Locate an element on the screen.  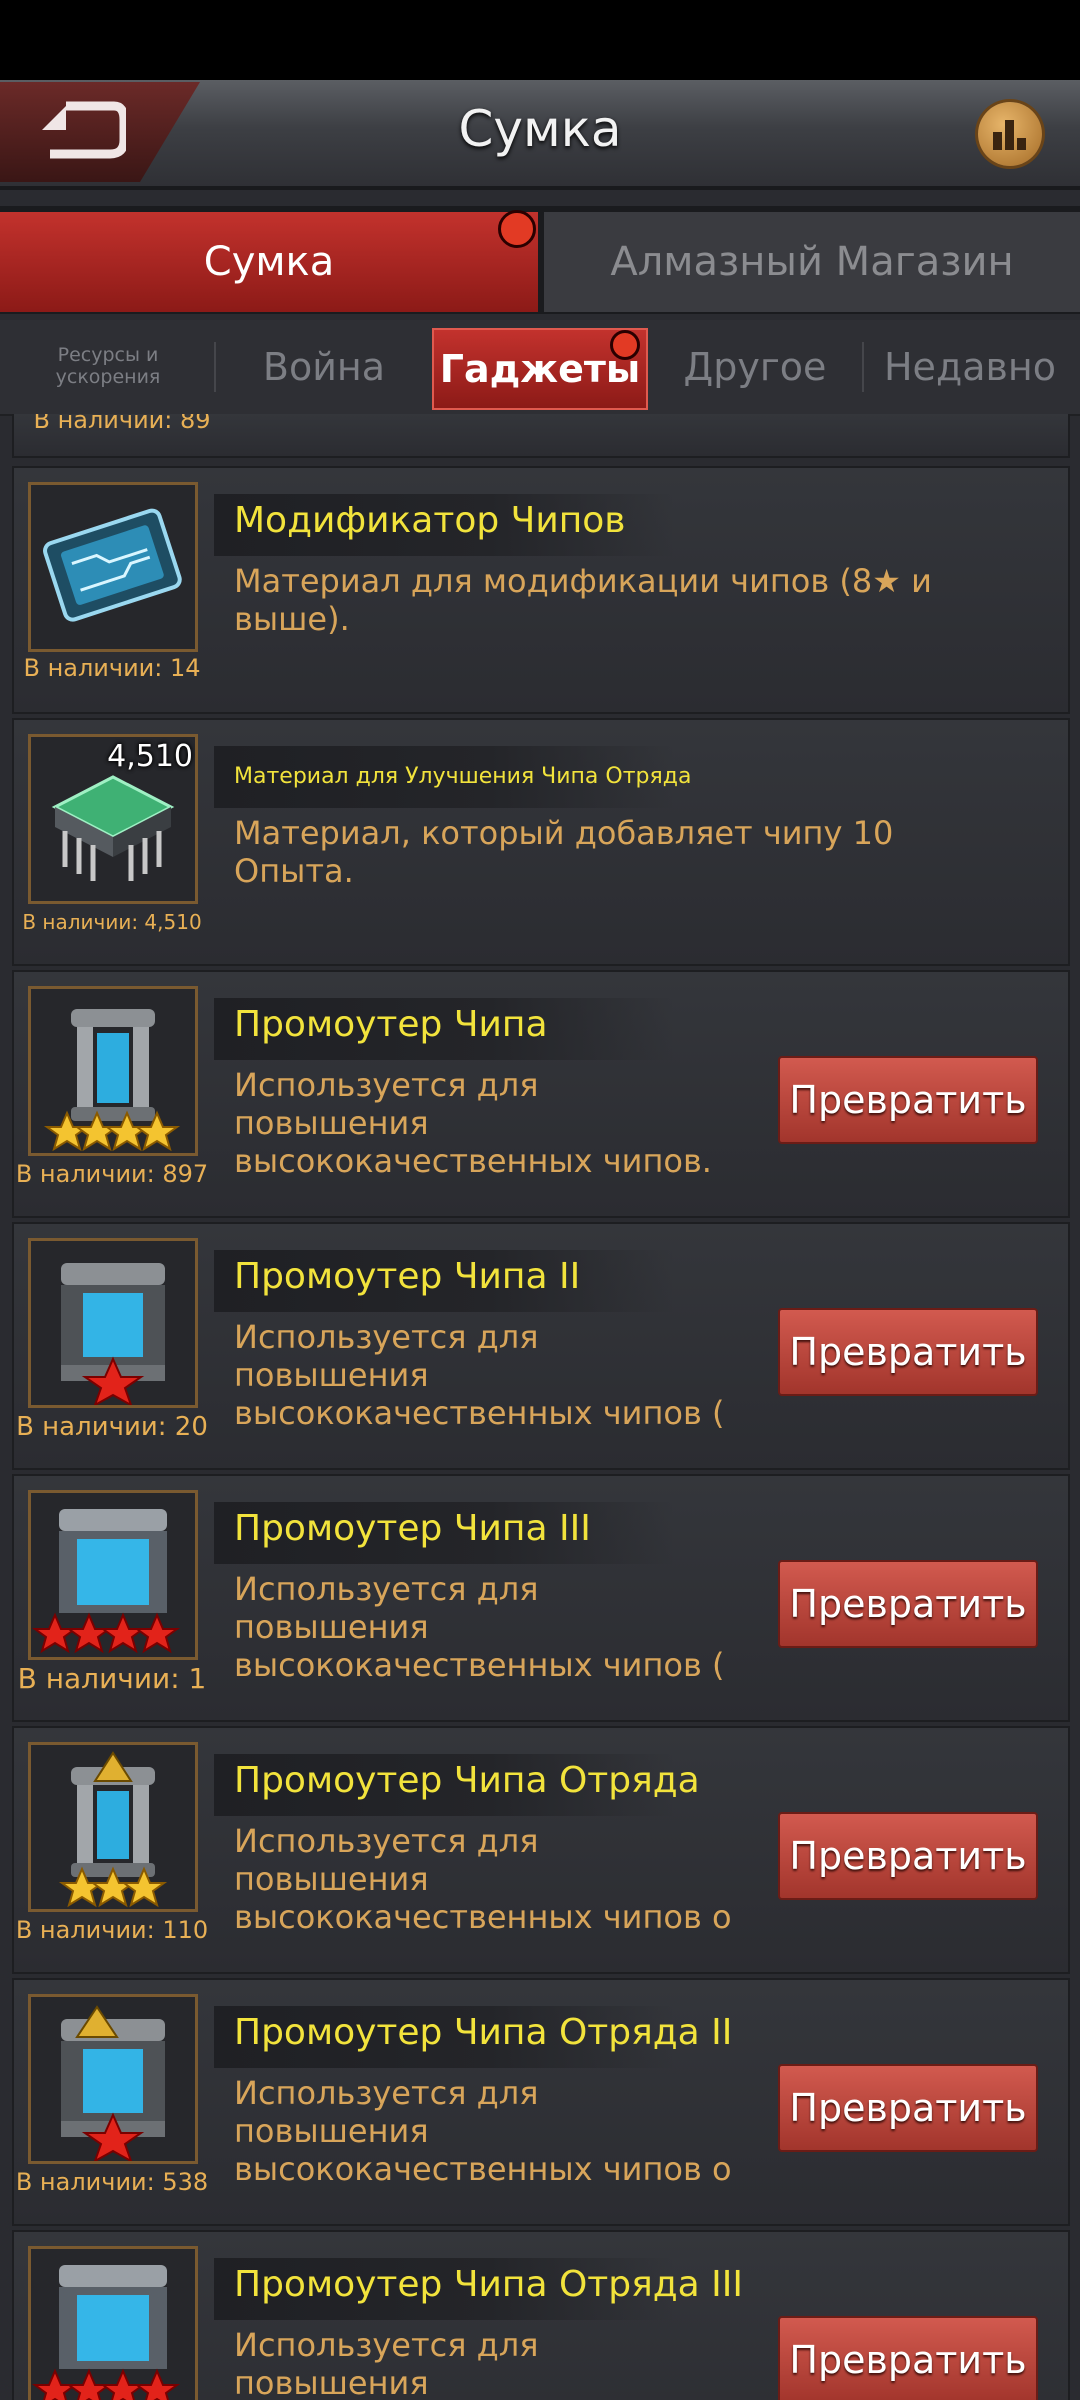
chip-modifier-icon is located at coordinates (112, 565).